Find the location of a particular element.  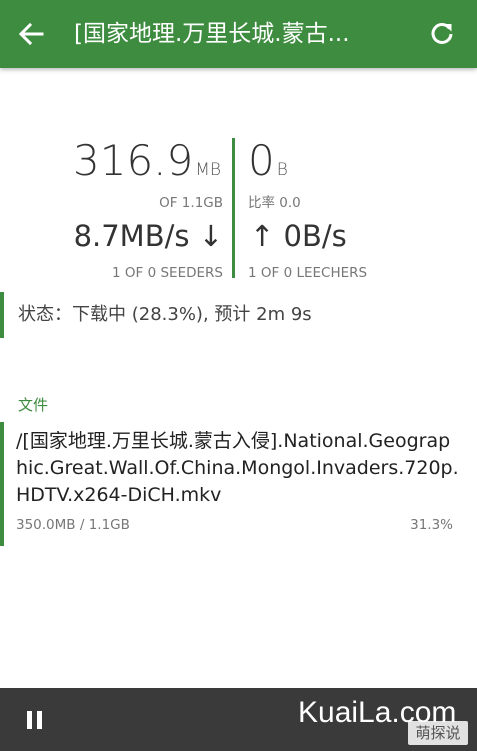

status-row: 状态：下载中 (28.3%), 预计 2m 9s is located at coordinates (238, 315).